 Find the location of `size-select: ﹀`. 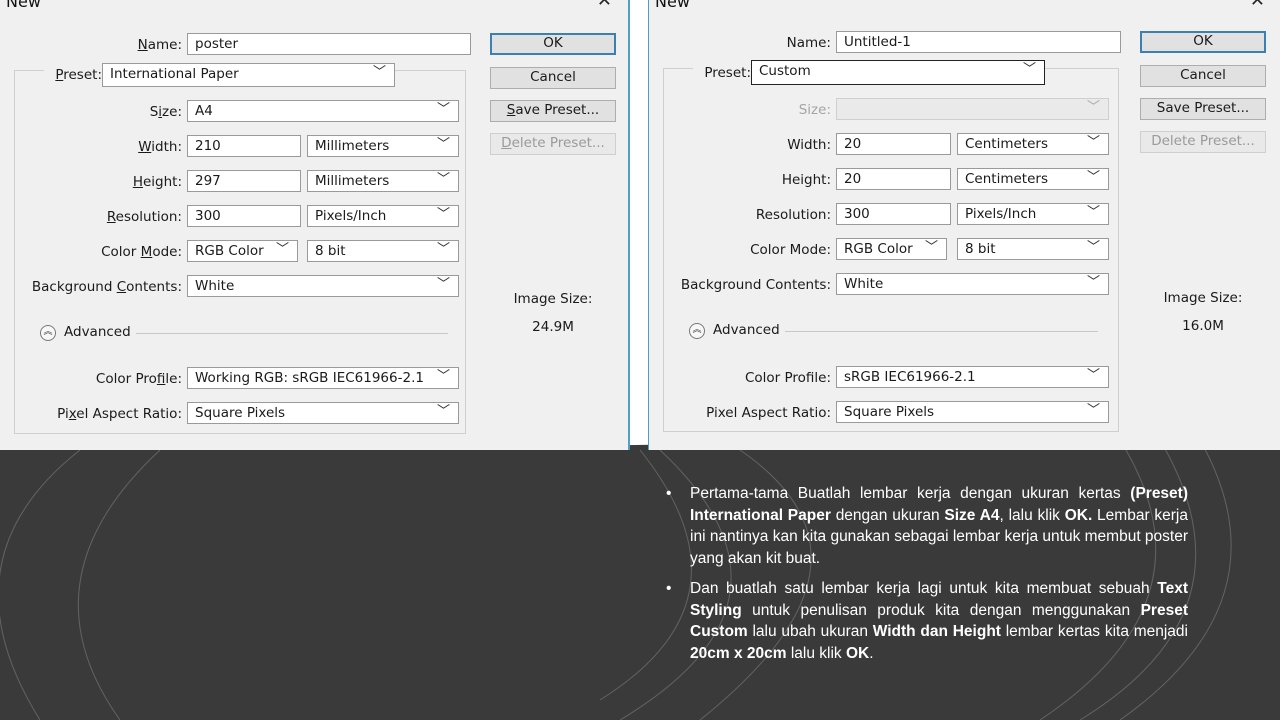

size-select: ﹀ is located at coordinates (972, 109).